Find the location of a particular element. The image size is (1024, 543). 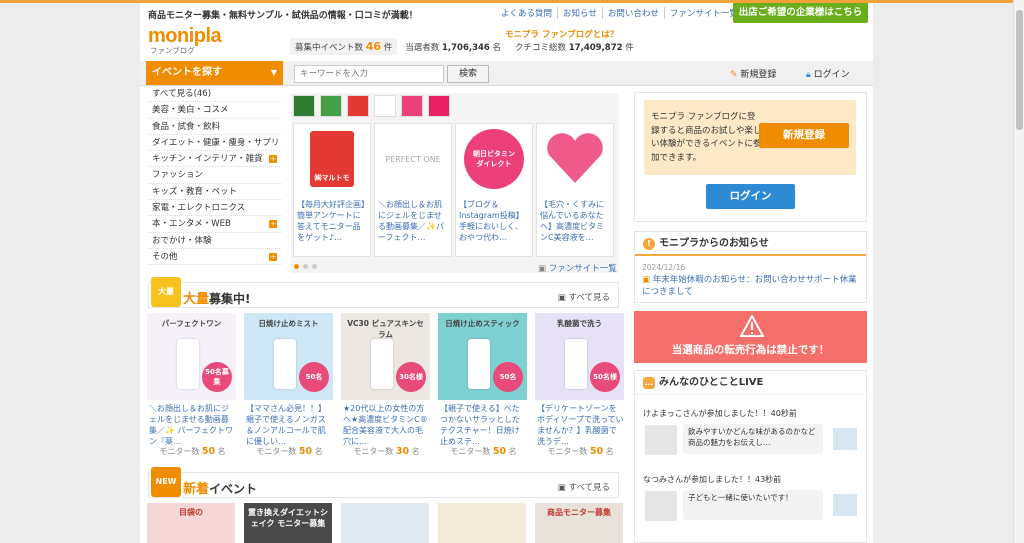

chevron-down-icon: ▼ is located at coordinates (273, 72).